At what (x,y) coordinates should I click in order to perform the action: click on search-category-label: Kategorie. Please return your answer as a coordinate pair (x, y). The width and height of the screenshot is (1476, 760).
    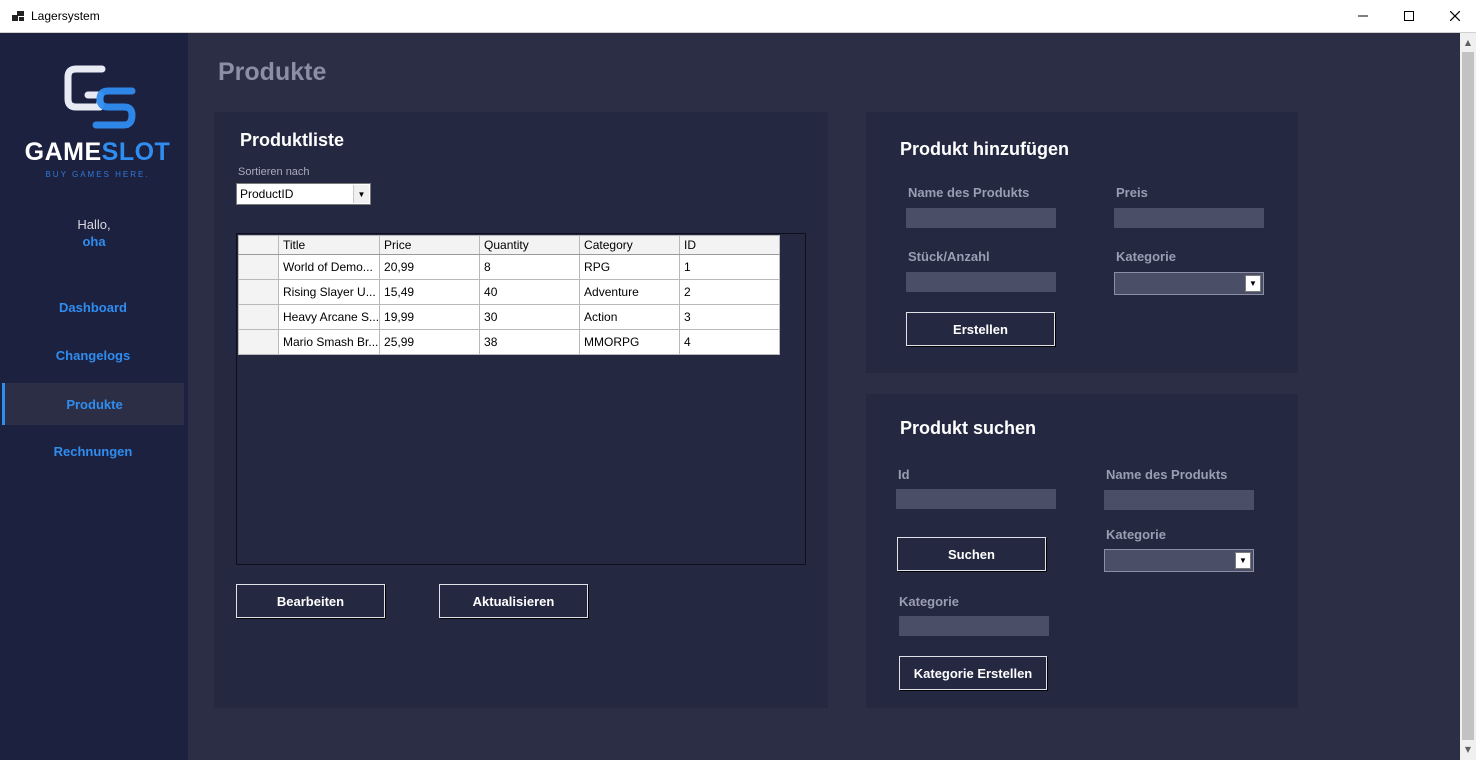
    Looking at the image, I should click on (1136, 534).